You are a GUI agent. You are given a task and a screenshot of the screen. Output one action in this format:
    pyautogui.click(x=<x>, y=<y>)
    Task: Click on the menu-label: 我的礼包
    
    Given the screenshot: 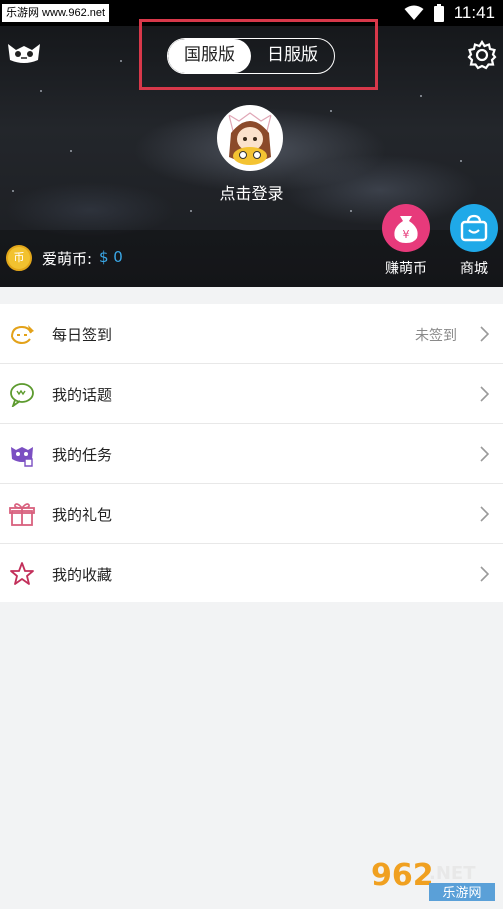 What is the action you would take?
    pyautogui.click(x=82, y=515)
    